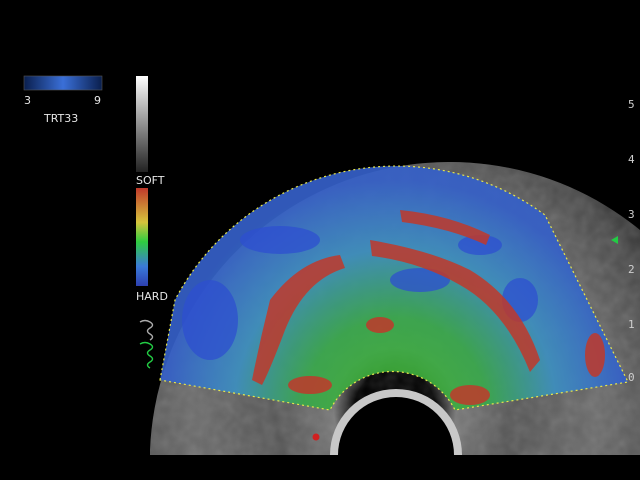 Image resolution: width=640 pixels, height=480 pixels. I want to click on speed-scale-min: 3, so click(27, 100).